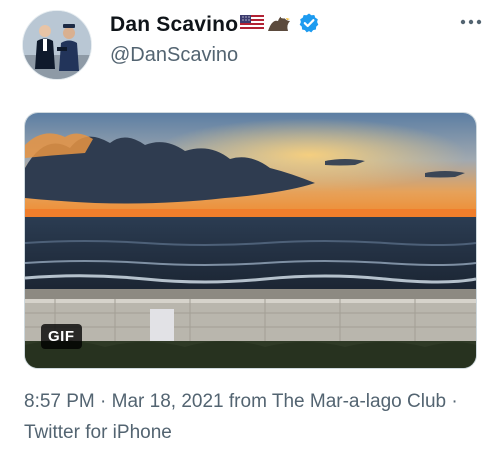 Image resolution: width=500 pixels, height=453 pixels. What do you see at coordinates (61, 336) in the screenshot?
I see `gif-badge: GIF` at bounding box center [61, 336].